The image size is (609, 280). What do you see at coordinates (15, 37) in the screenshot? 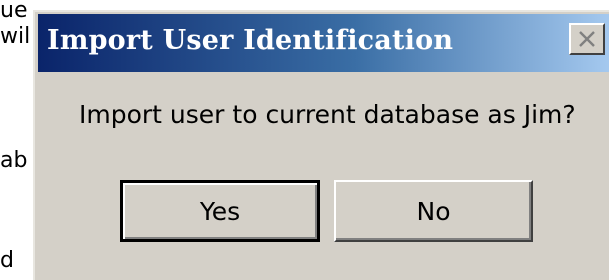
I see `background-text-fragment: wil` at bounding box center [15, 37].